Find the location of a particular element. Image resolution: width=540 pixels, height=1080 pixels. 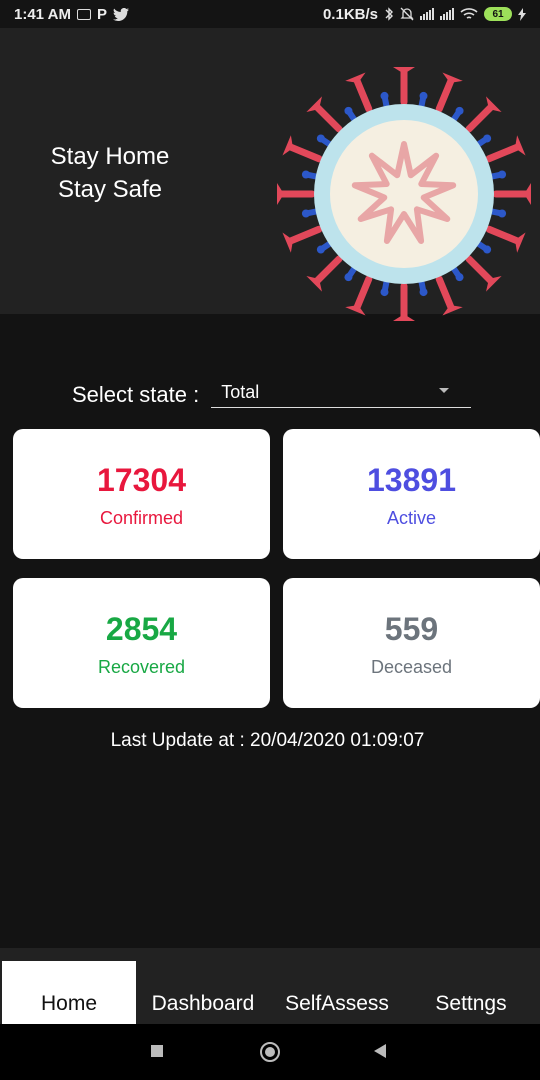

recovered-count: 2854 is located at coordinates (141, 628).